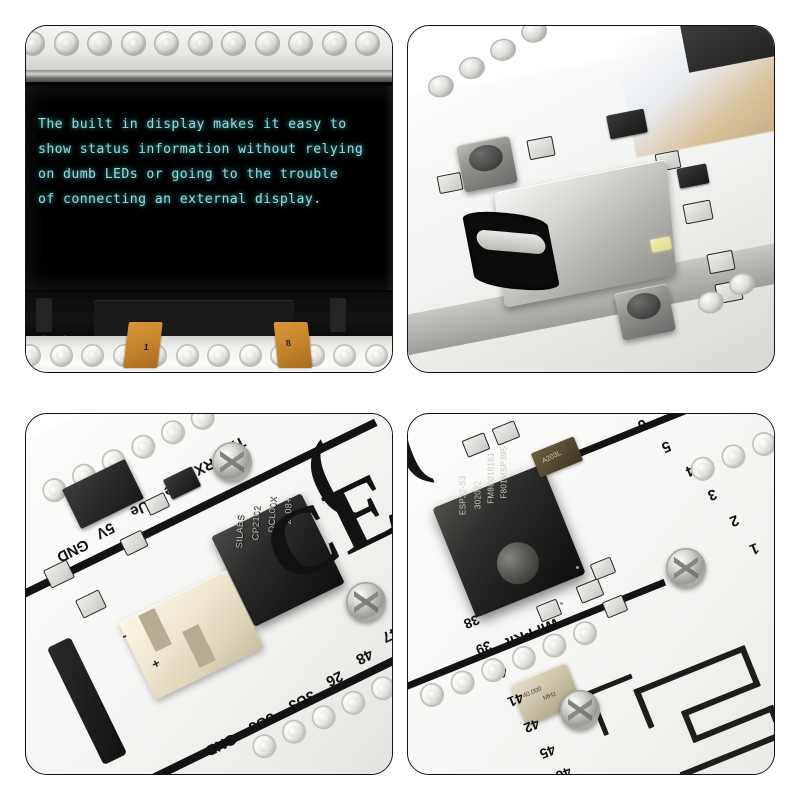 This screenshot has width=800, height=800. Describe the element at coordinates (463, 495) in the screenshot. I see `esp-marking-line-1: ESP32-S3` at that location.